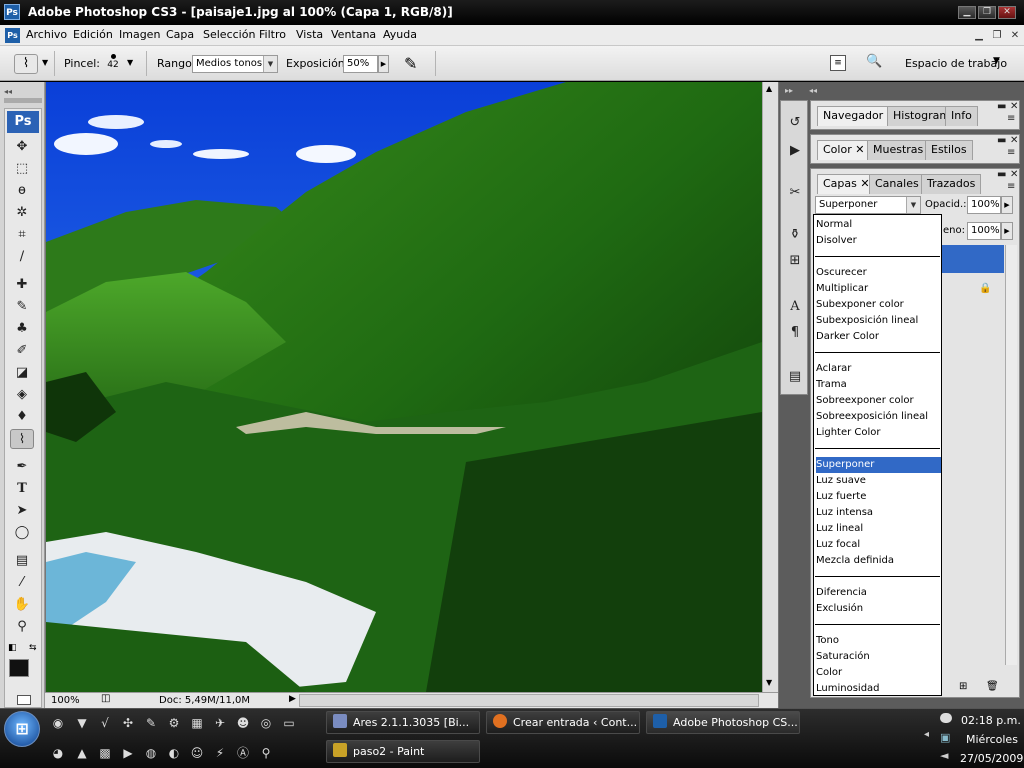 The height and width of the screenshot is (768, 1024). What do you see at coordinates (987, 12) in the screenshot?
I see `restore-button: ❐` at bounding box center [987, 12].